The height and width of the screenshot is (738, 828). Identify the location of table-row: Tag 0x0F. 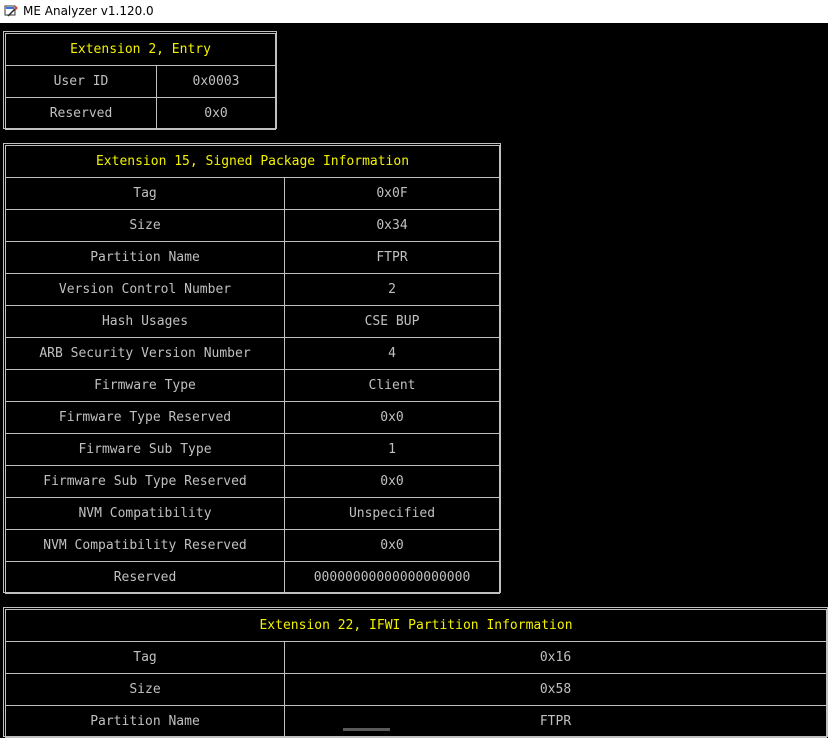
(253, 193).